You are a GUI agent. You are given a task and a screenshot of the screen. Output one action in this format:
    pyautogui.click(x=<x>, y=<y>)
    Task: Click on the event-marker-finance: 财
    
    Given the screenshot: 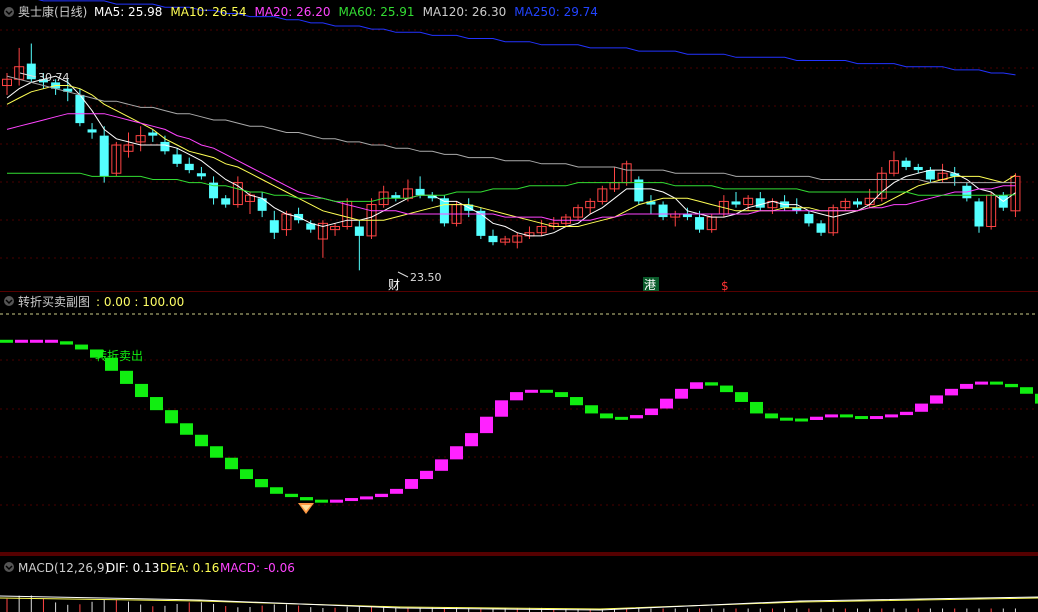 What is the action you would take?
    pyautogui.click(x=394, y=285)
    